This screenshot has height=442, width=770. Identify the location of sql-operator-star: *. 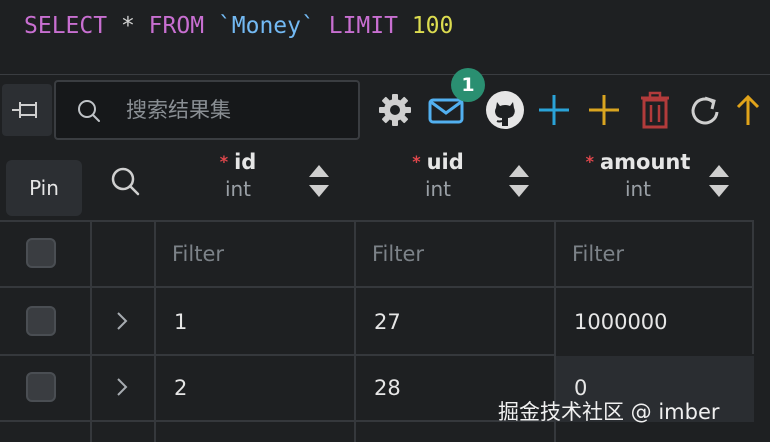
(127, 26).